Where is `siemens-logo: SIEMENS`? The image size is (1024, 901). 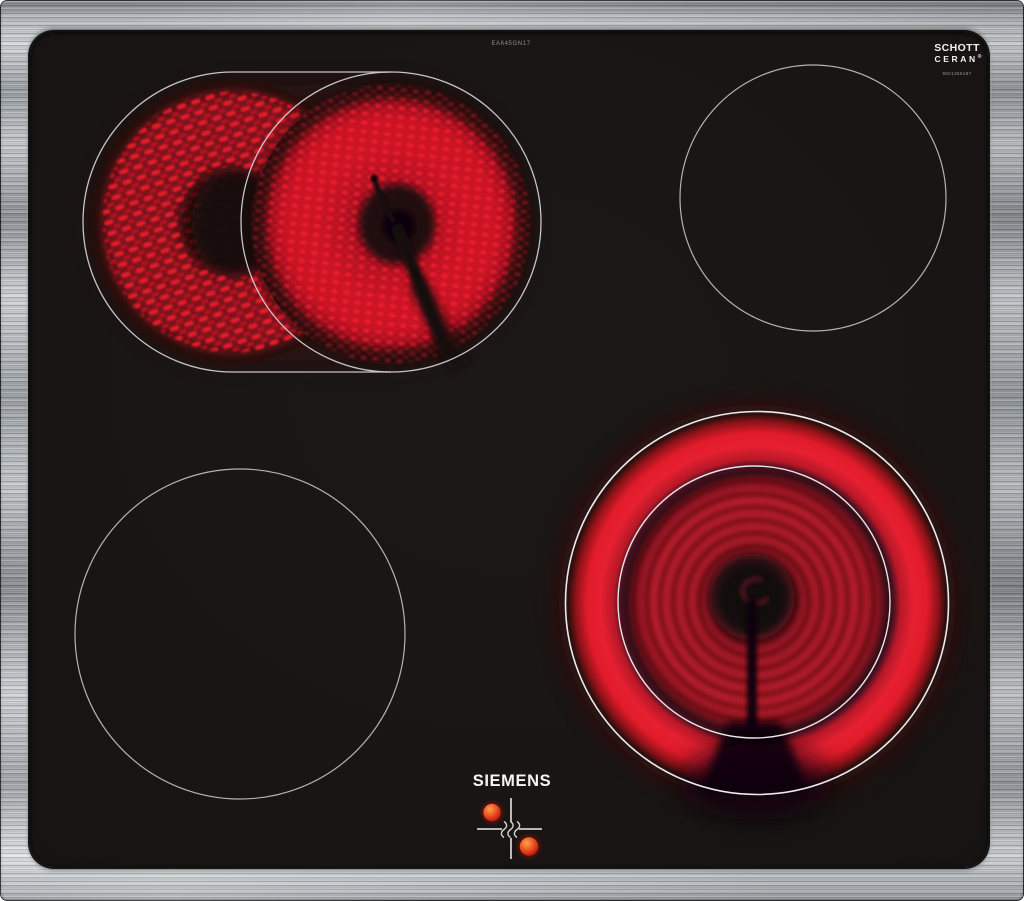
siemens-logo: SIEMENS is located at coordinates (512, 781).